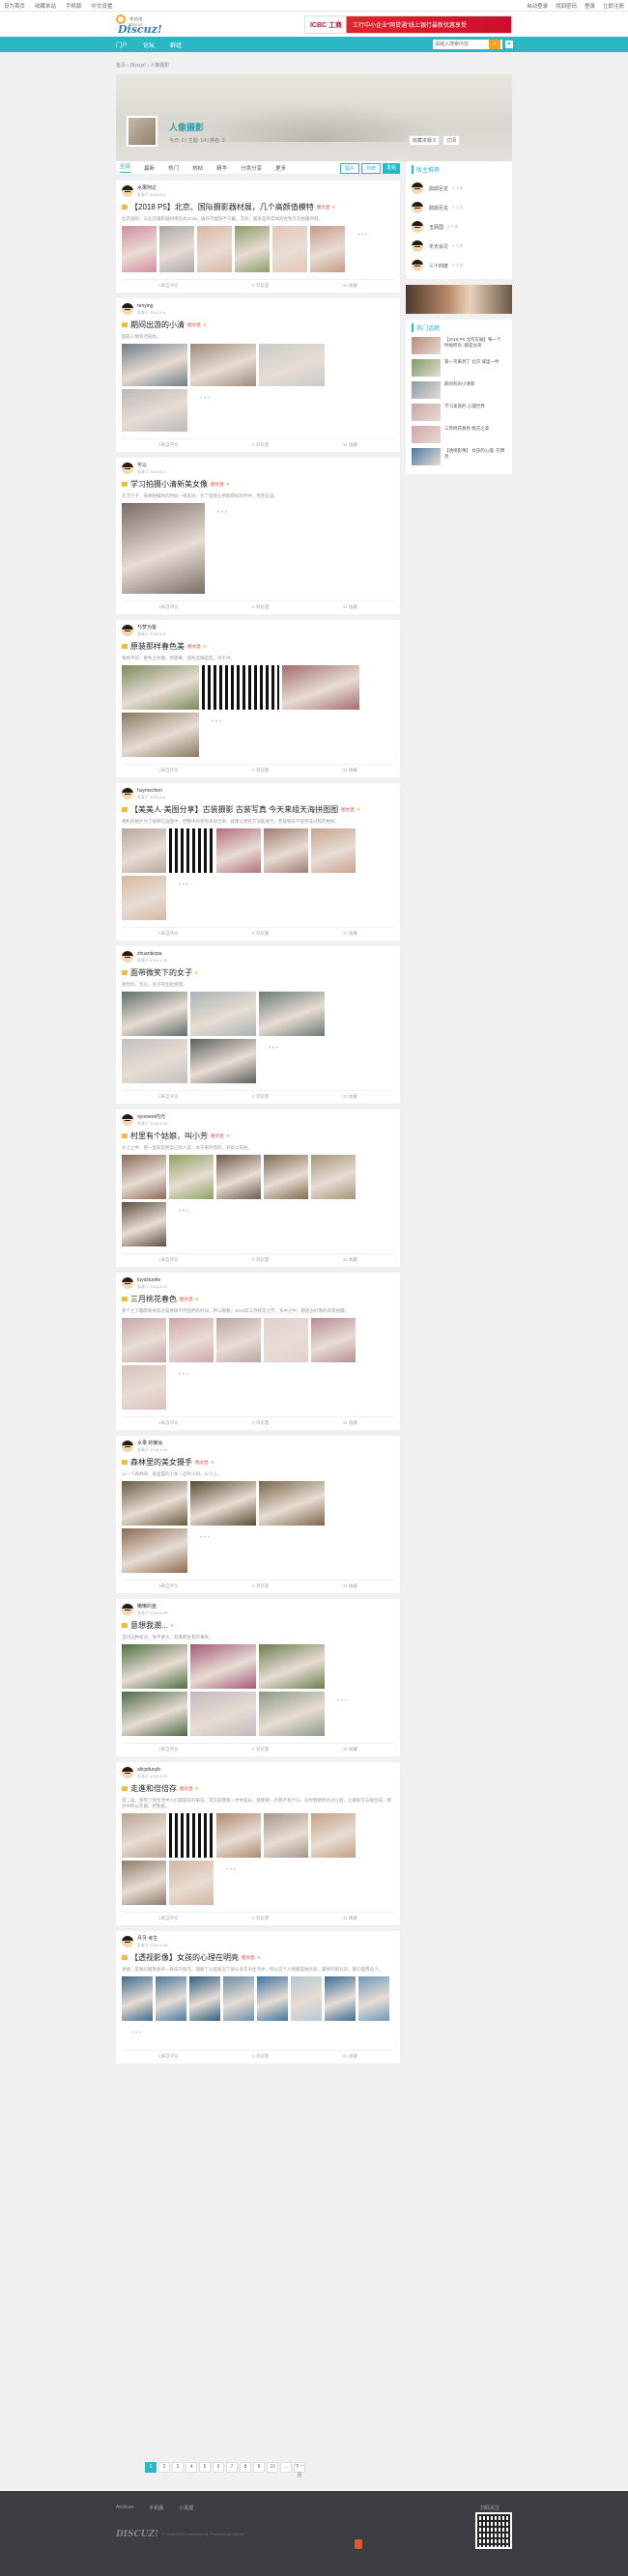 Image resolution: width=628 pixels, height=2576 pixels. Describe the element at coordinates (461, 44) in the screenshot. I see `search-input` at that location.